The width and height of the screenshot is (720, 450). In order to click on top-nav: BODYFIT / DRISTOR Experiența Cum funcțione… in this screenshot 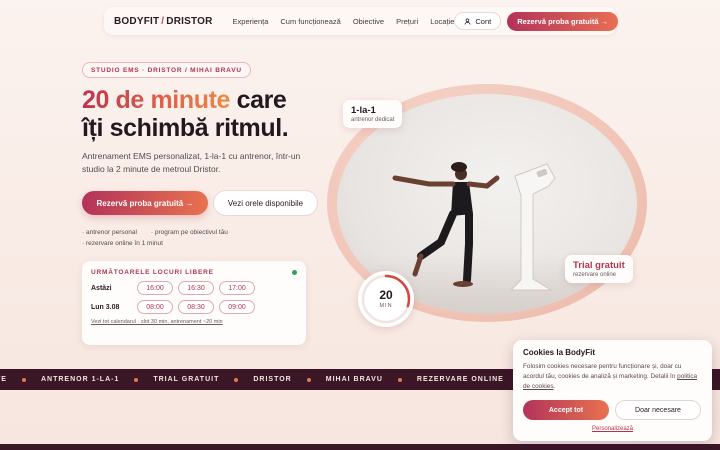, I will do `click(361, 21)`.